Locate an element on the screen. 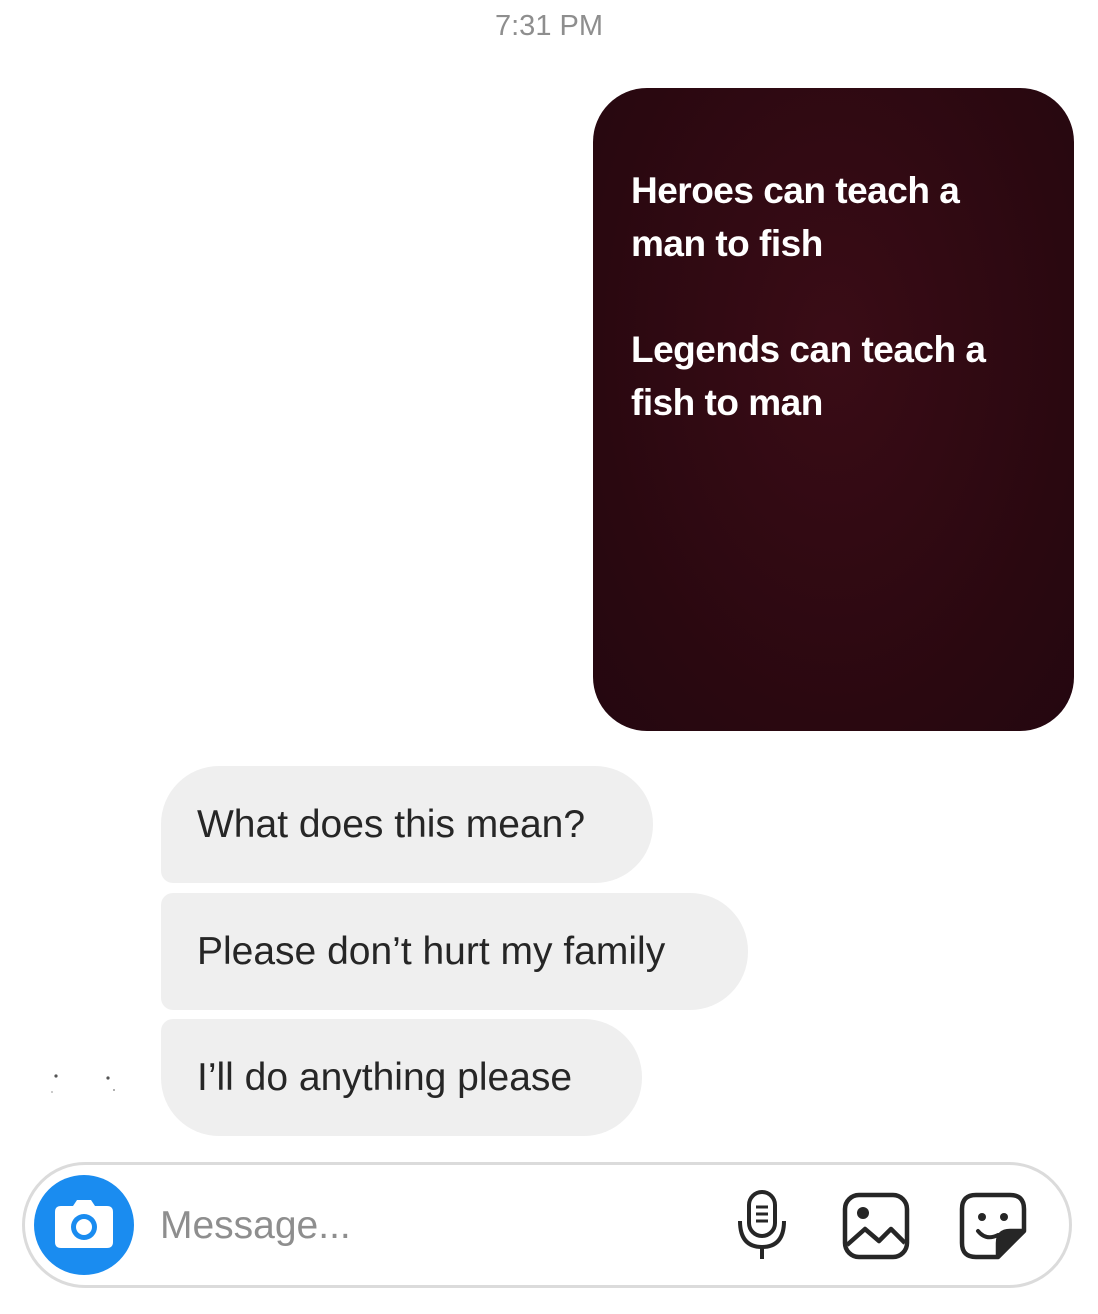 Image resolution: width=1098 pixels, height=1314 pixels. incoming-message-bubble: I’ll do anything please is located at coordinates (401, 1077).